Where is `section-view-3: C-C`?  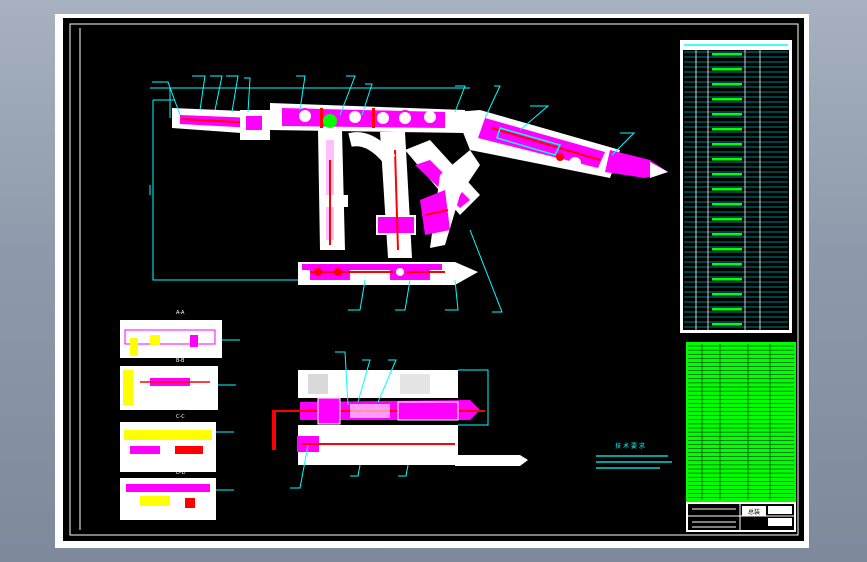 section-view-3: C-C is located at coordinates (177, 443).